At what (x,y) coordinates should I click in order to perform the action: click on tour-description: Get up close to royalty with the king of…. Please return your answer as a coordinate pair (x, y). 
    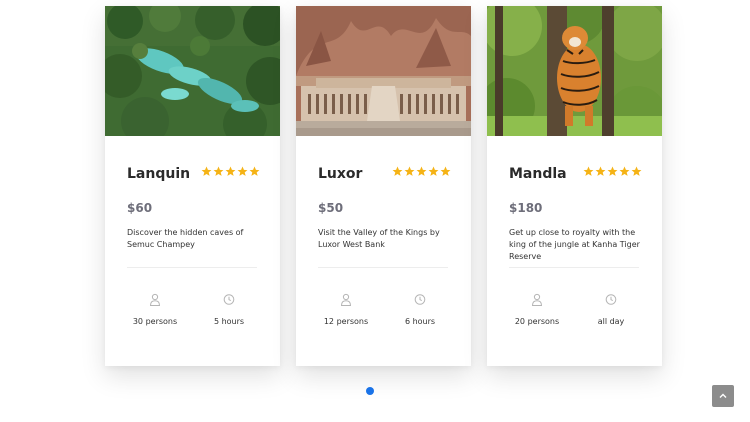
    Looking at the image, I should click on (574, 244).